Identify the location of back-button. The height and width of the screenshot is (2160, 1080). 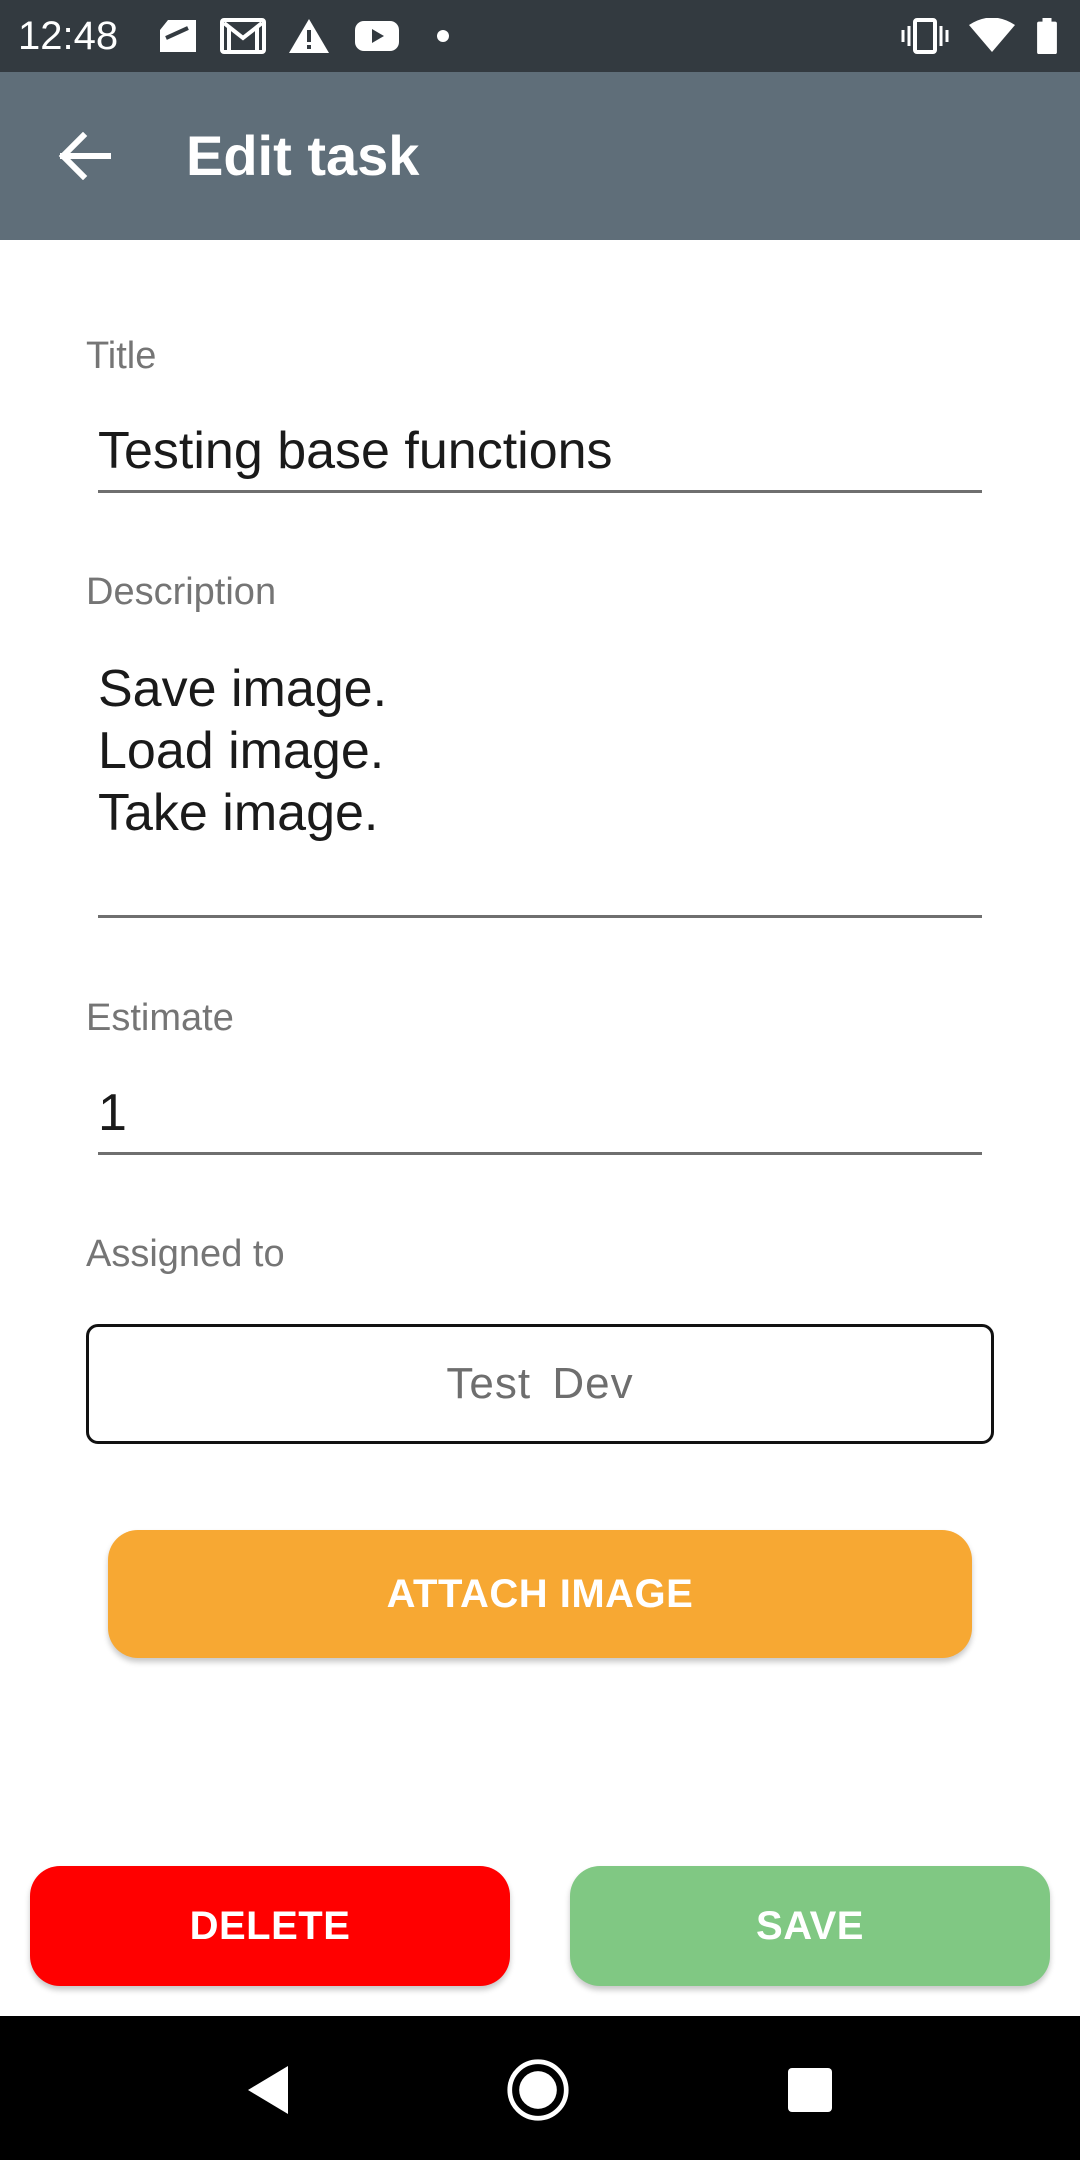
(84, 156).